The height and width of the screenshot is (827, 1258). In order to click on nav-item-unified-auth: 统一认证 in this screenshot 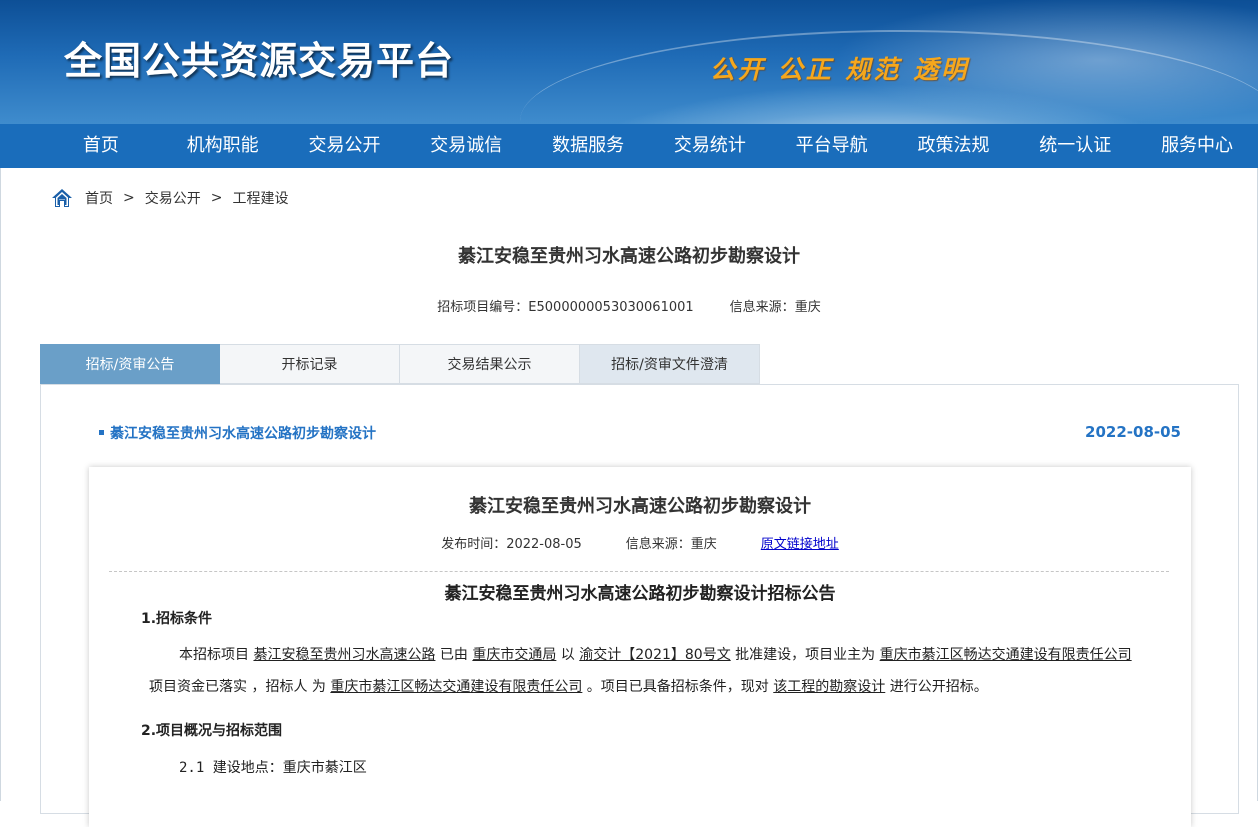, I will do `click(1075, 146)`.